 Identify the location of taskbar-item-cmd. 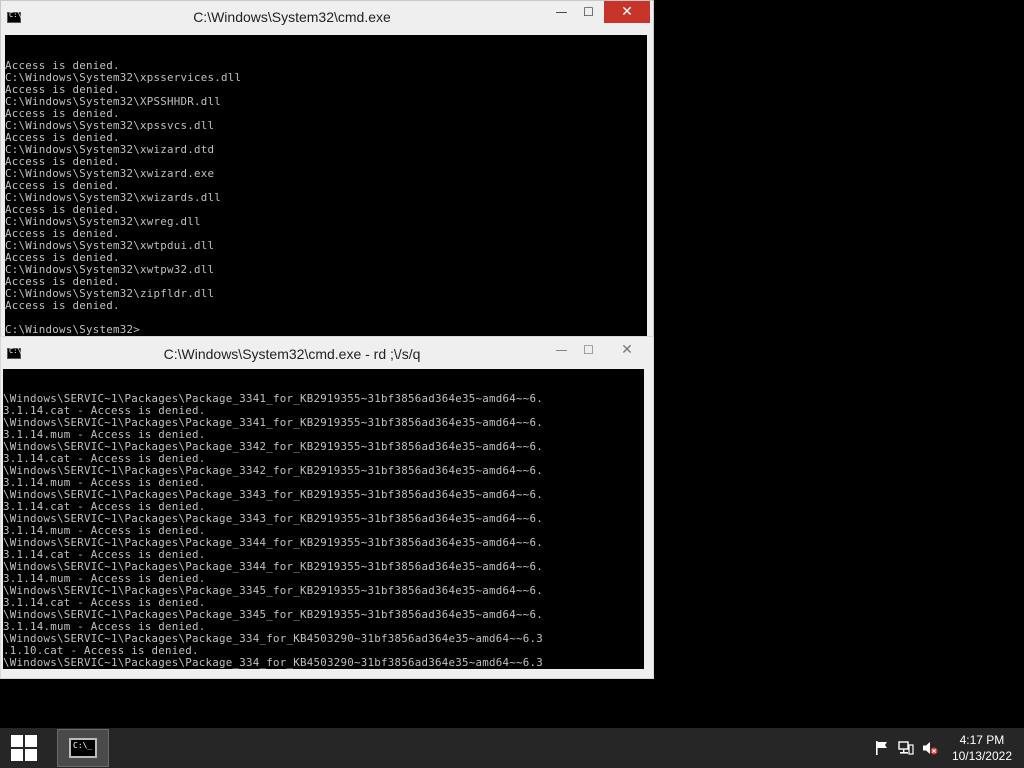
(83, 748).